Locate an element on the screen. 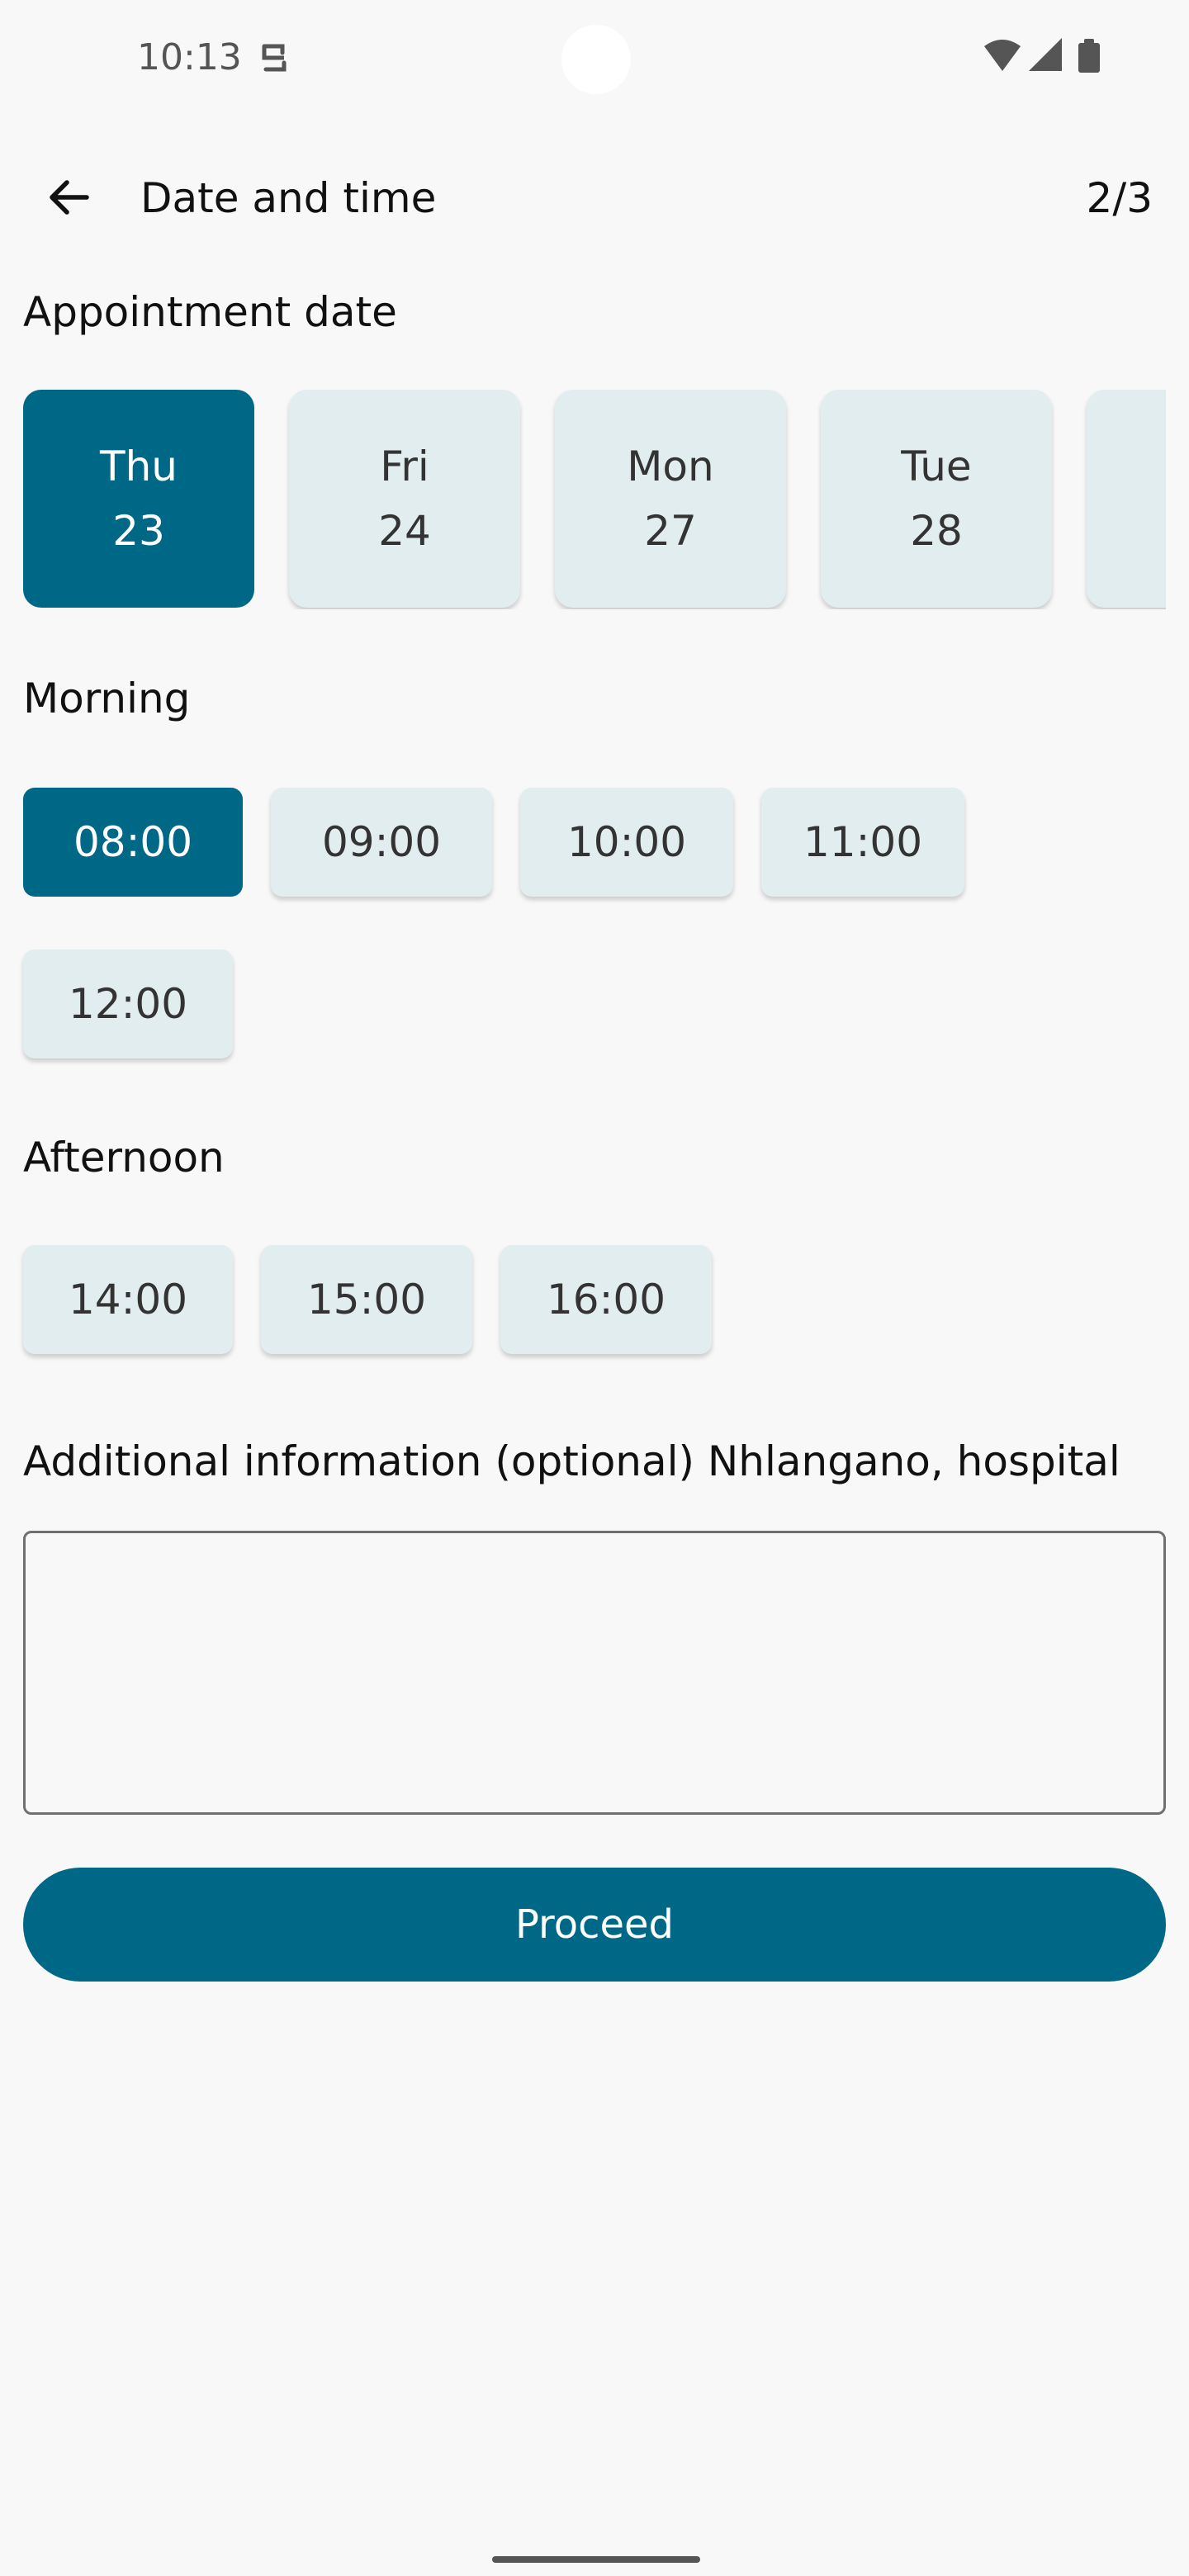  time-slot-0800: 08:00 is located at coordinates (133, 842).